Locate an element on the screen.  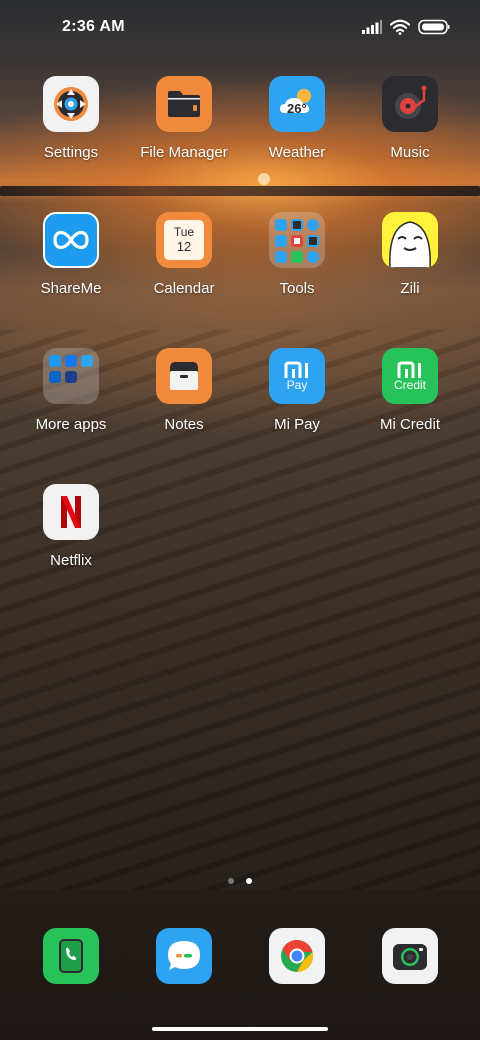
app-label: Netflix is located at coordinates (71, 560).